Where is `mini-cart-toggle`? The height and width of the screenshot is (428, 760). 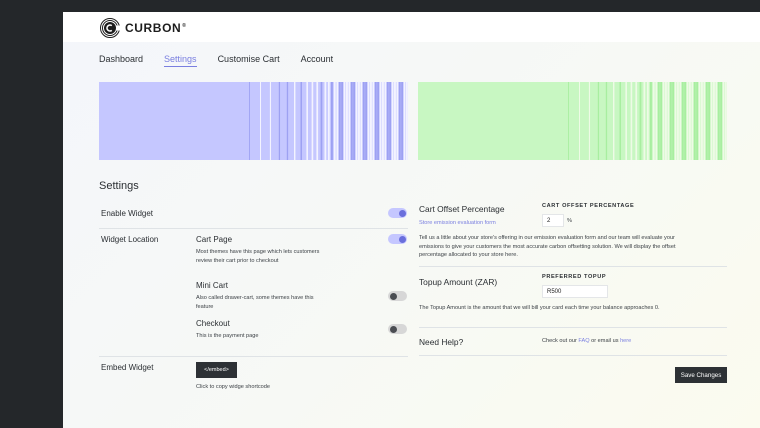
mini-cart-toggle is located at coordinates (397, 296).